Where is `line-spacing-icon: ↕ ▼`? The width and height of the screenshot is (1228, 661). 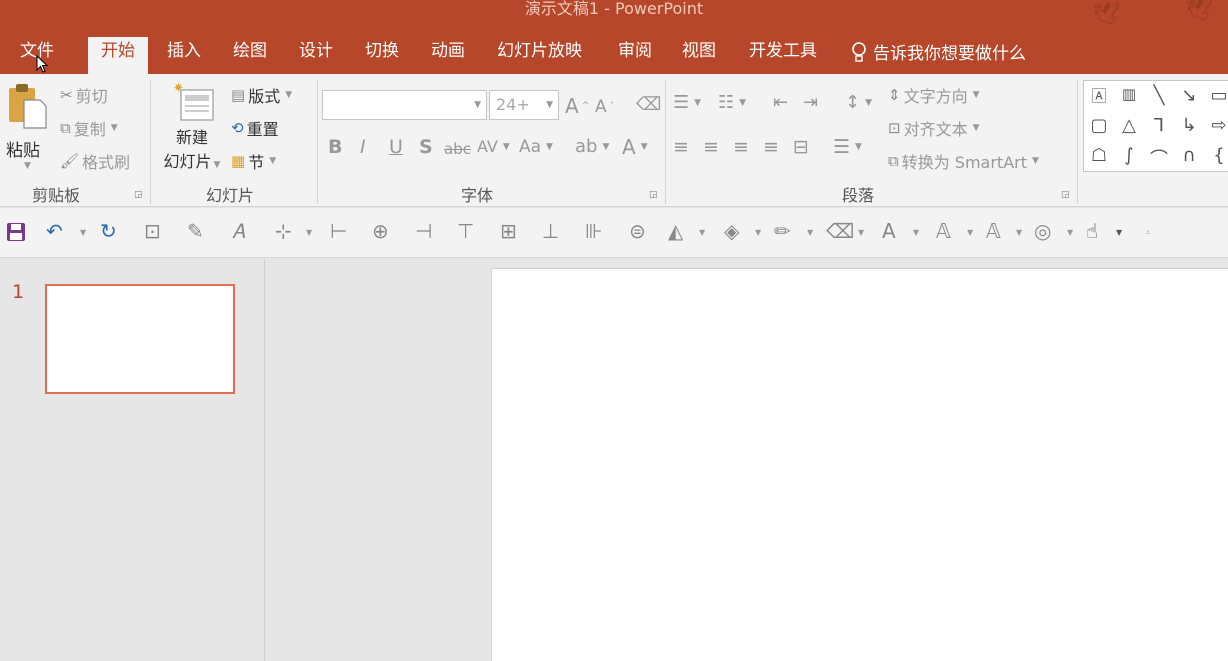 line-spacing-icon: ↕ ▼ is located at coordinates (858, 102).